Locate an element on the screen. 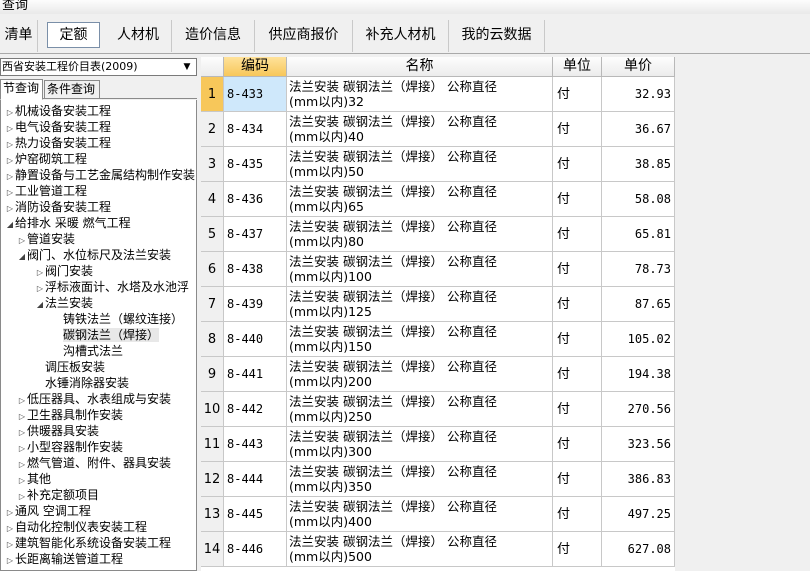  tree-item: ▷ 工业管道工程 is located at coordinates (46, 191).